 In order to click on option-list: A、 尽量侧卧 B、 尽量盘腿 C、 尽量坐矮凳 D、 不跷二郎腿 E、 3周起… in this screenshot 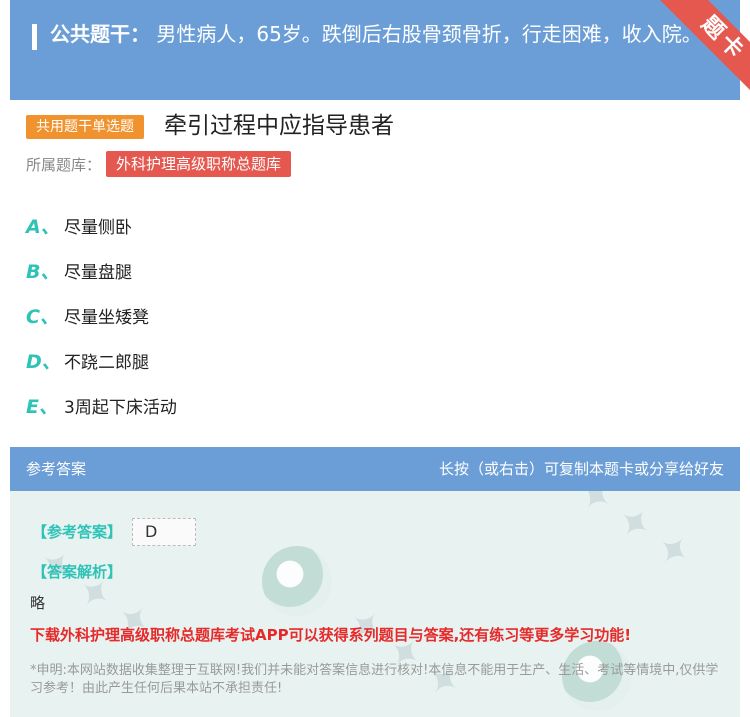, I will do `click(101, 315)`.